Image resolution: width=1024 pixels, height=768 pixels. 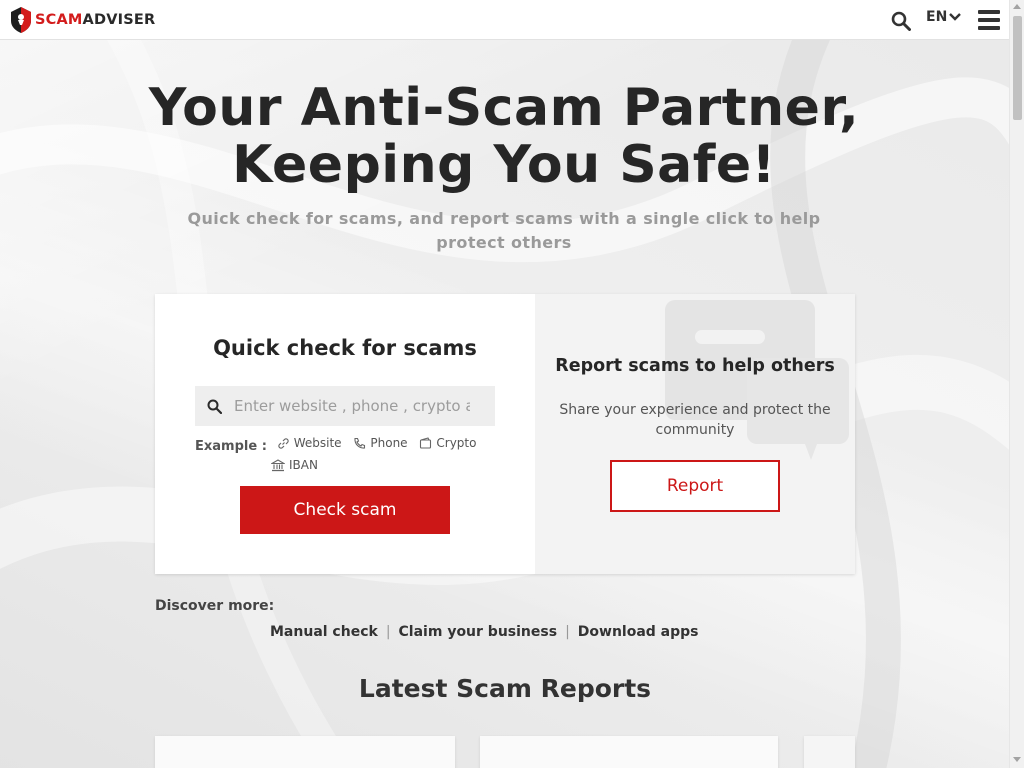 I want to click on hero-title-line-2: Keeping You Safe!, so click(x=504, y=165).